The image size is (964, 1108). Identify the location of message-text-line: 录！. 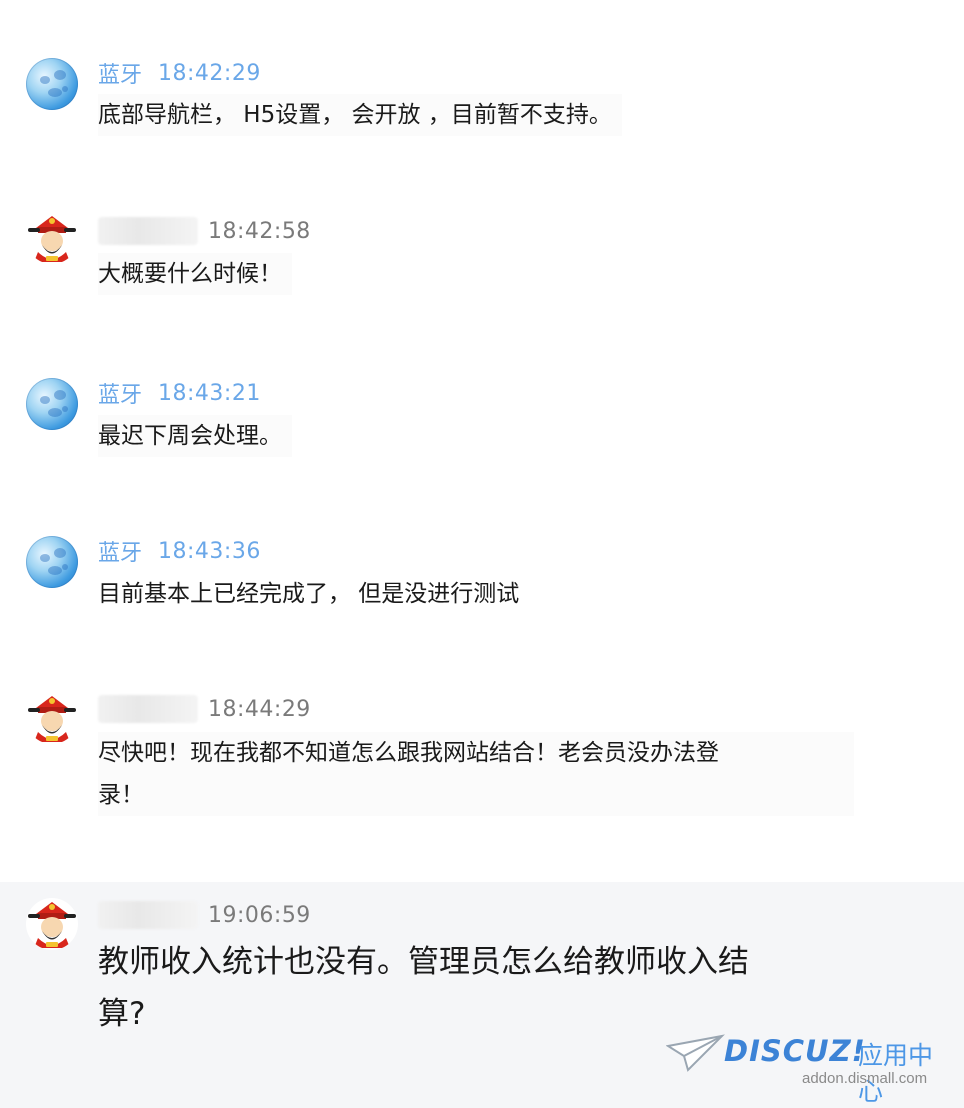
(121, 795).